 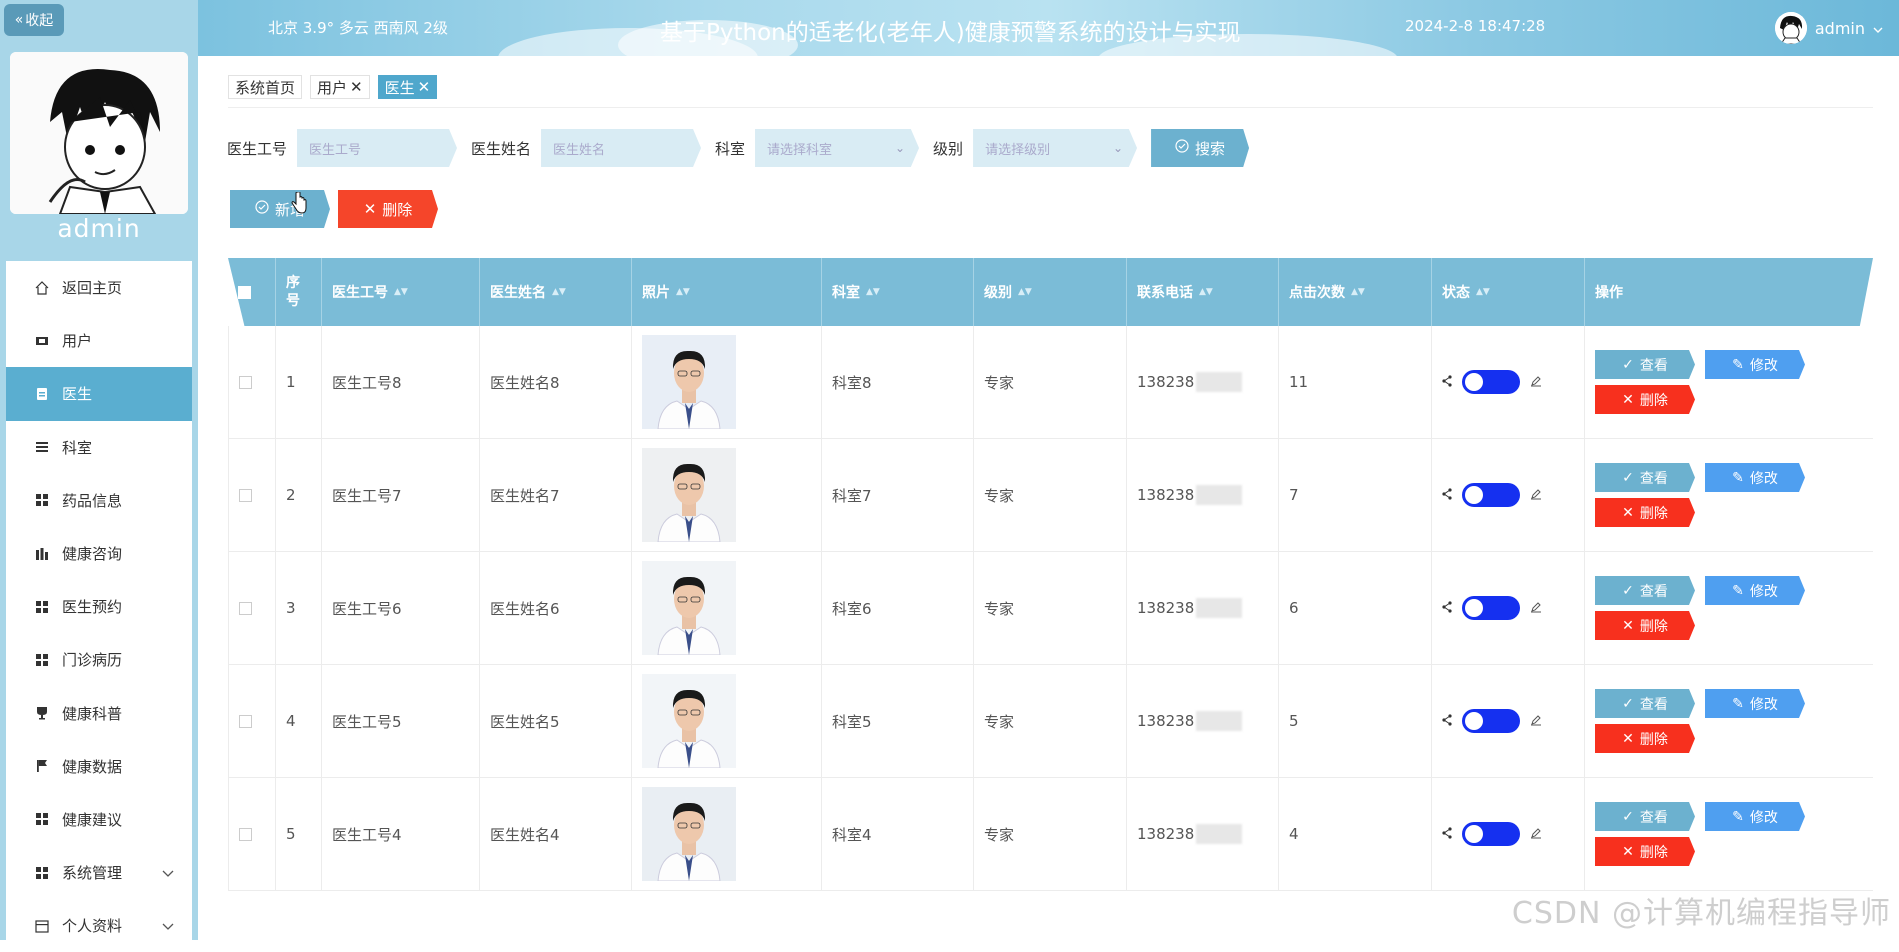 What do you see at coordinates (1317, 292) in the screenshot?
I see `column-label: 点击次数` at bounding box center [1317, 292].